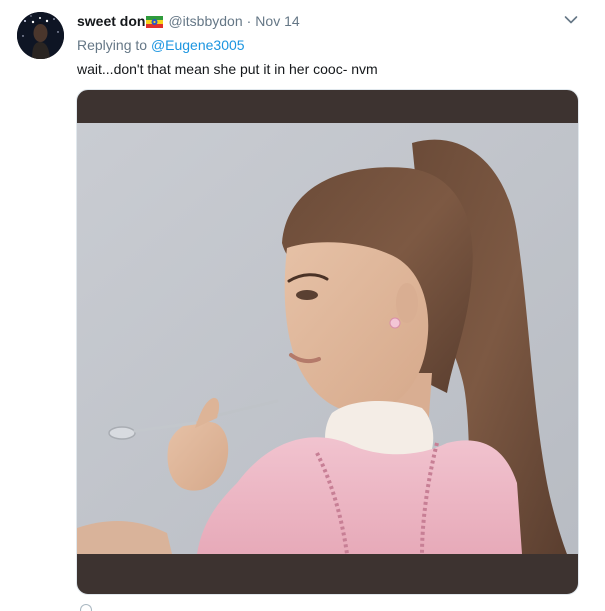 The image size is (605, 611). Describe the element at coordinates (571, 20) in the screenshot. I see `chevron-down-icon` at that location.